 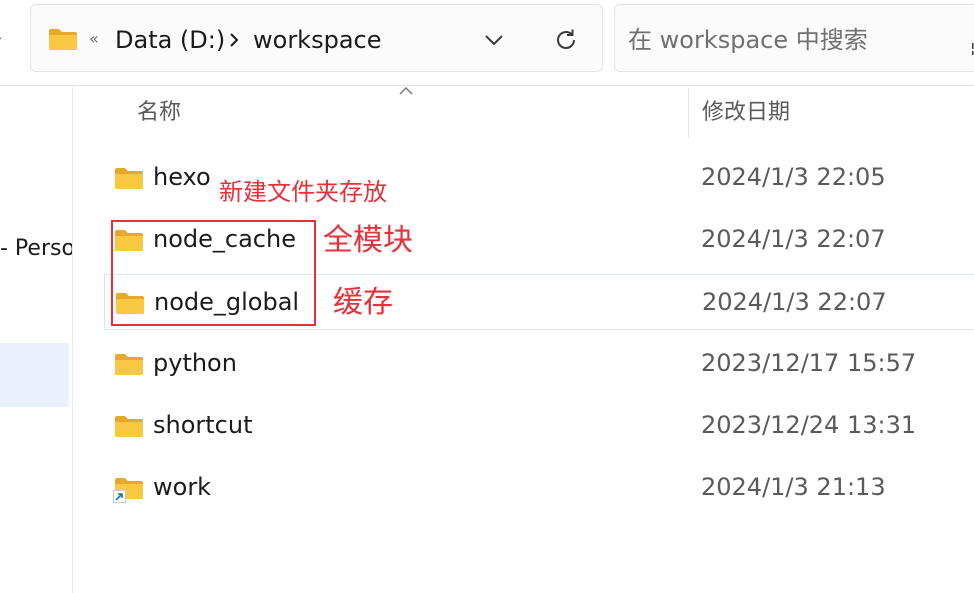 What do you see at coordinates (809, 425) in the screenshot?
I see `file-date: 2023/12/24 13:31` at bounding box center [809, 425].